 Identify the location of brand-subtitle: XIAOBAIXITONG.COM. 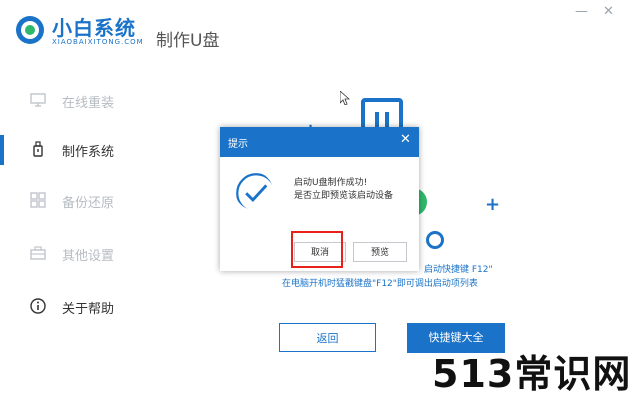
(98, 42).